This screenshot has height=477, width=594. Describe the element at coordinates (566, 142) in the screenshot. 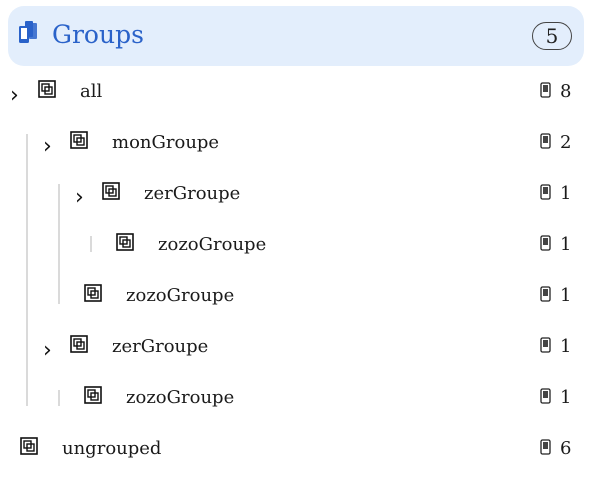

I see `device-count: 2` at that location.